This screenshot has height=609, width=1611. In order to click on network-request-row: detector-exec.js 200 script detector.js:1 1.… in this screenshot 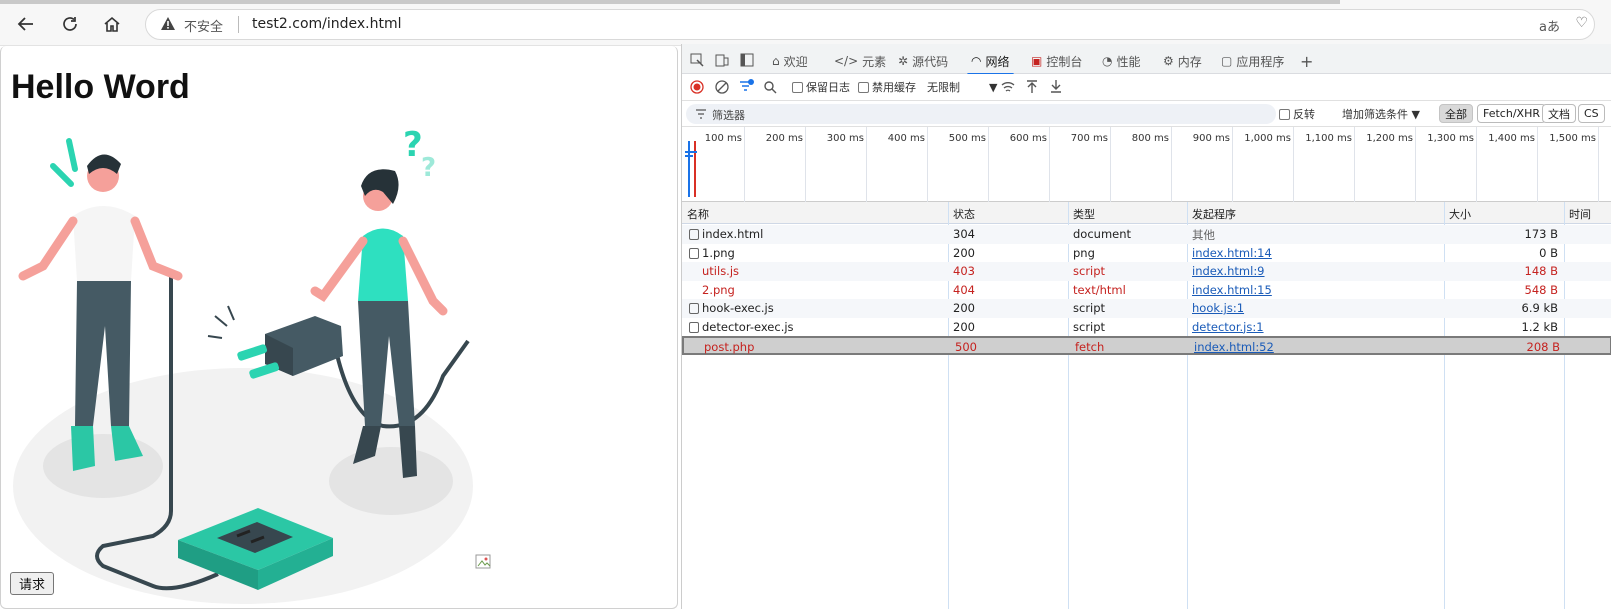, I will do `click(1146, 327)`.